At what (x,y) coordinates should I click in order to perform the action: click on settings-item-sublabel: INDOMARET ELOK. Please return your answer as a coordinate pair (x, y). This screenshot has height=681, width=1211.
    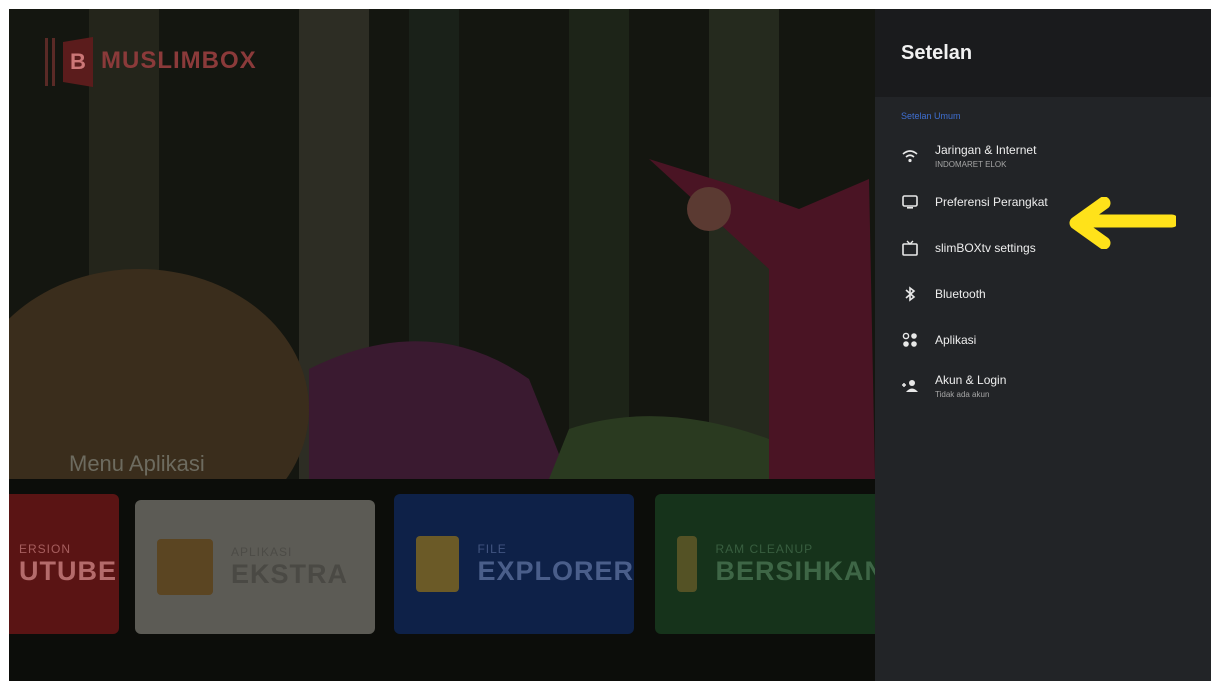
    Looking at the image, I should click on (971, 164).